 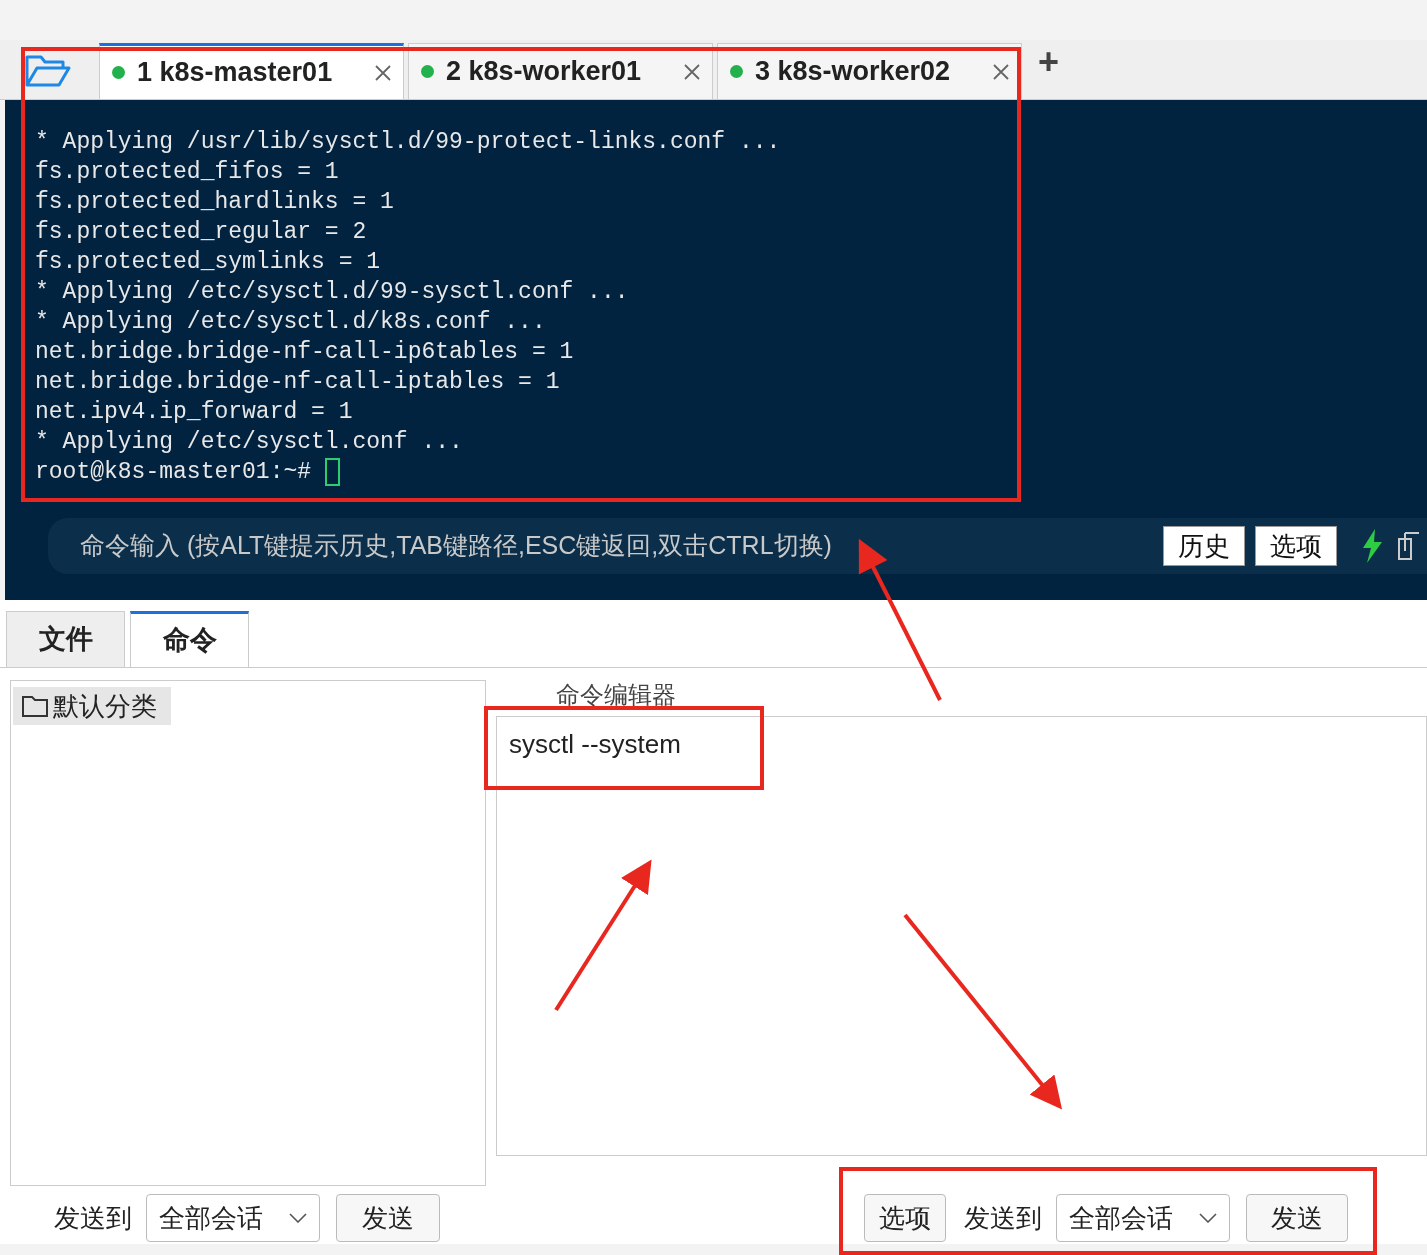 I want to click on terminal-line: net.ipv4.ip_forward = 1, so click(x=194, y=412).